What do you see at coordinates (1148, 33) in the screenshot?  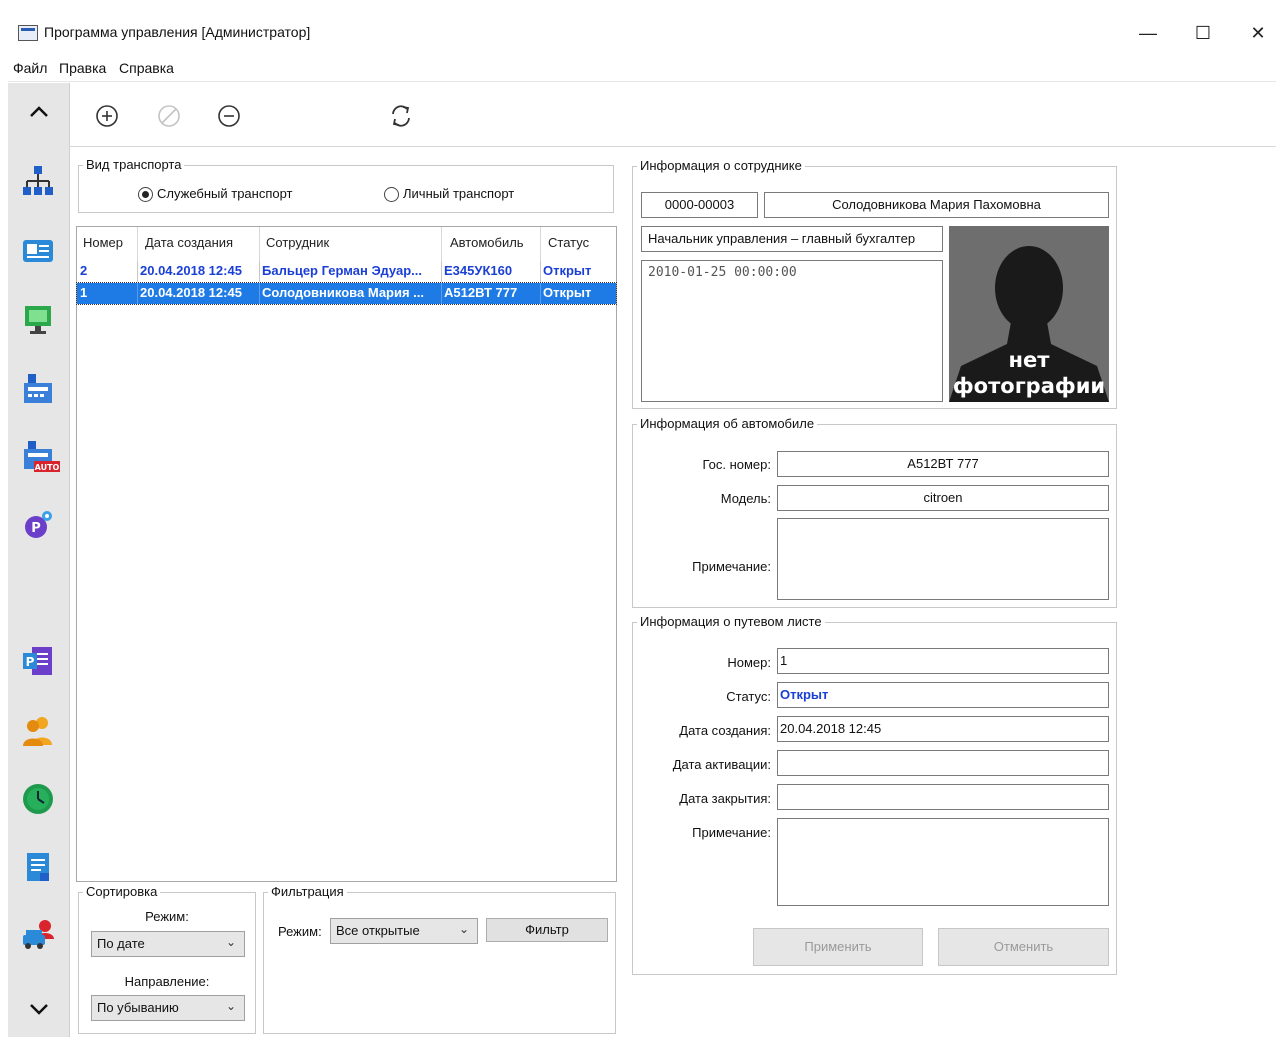 I see `minimize-button: —` at bounding box center [1148, 33].